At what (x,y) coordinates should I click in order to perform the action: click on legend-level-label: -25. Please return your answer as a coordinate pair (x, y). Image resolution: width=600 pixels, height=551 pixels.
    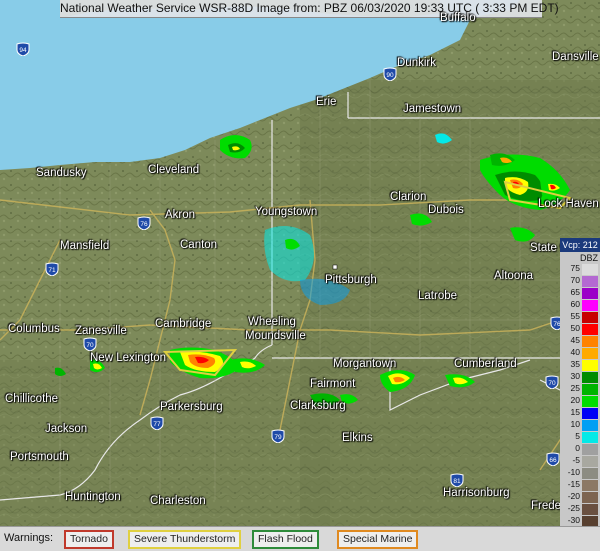
    Looking at the image, I should click on (573, 508).